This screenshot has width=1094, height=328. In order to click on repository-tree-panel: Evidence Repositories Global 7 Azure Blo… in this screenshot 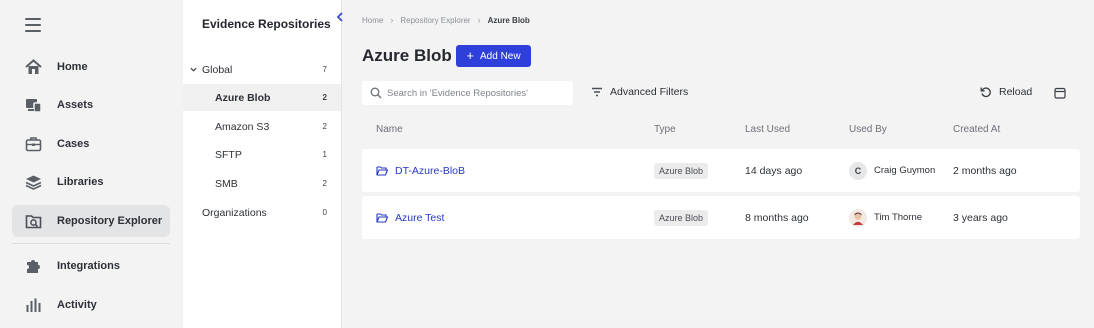, I will do `click(262, 164)`.